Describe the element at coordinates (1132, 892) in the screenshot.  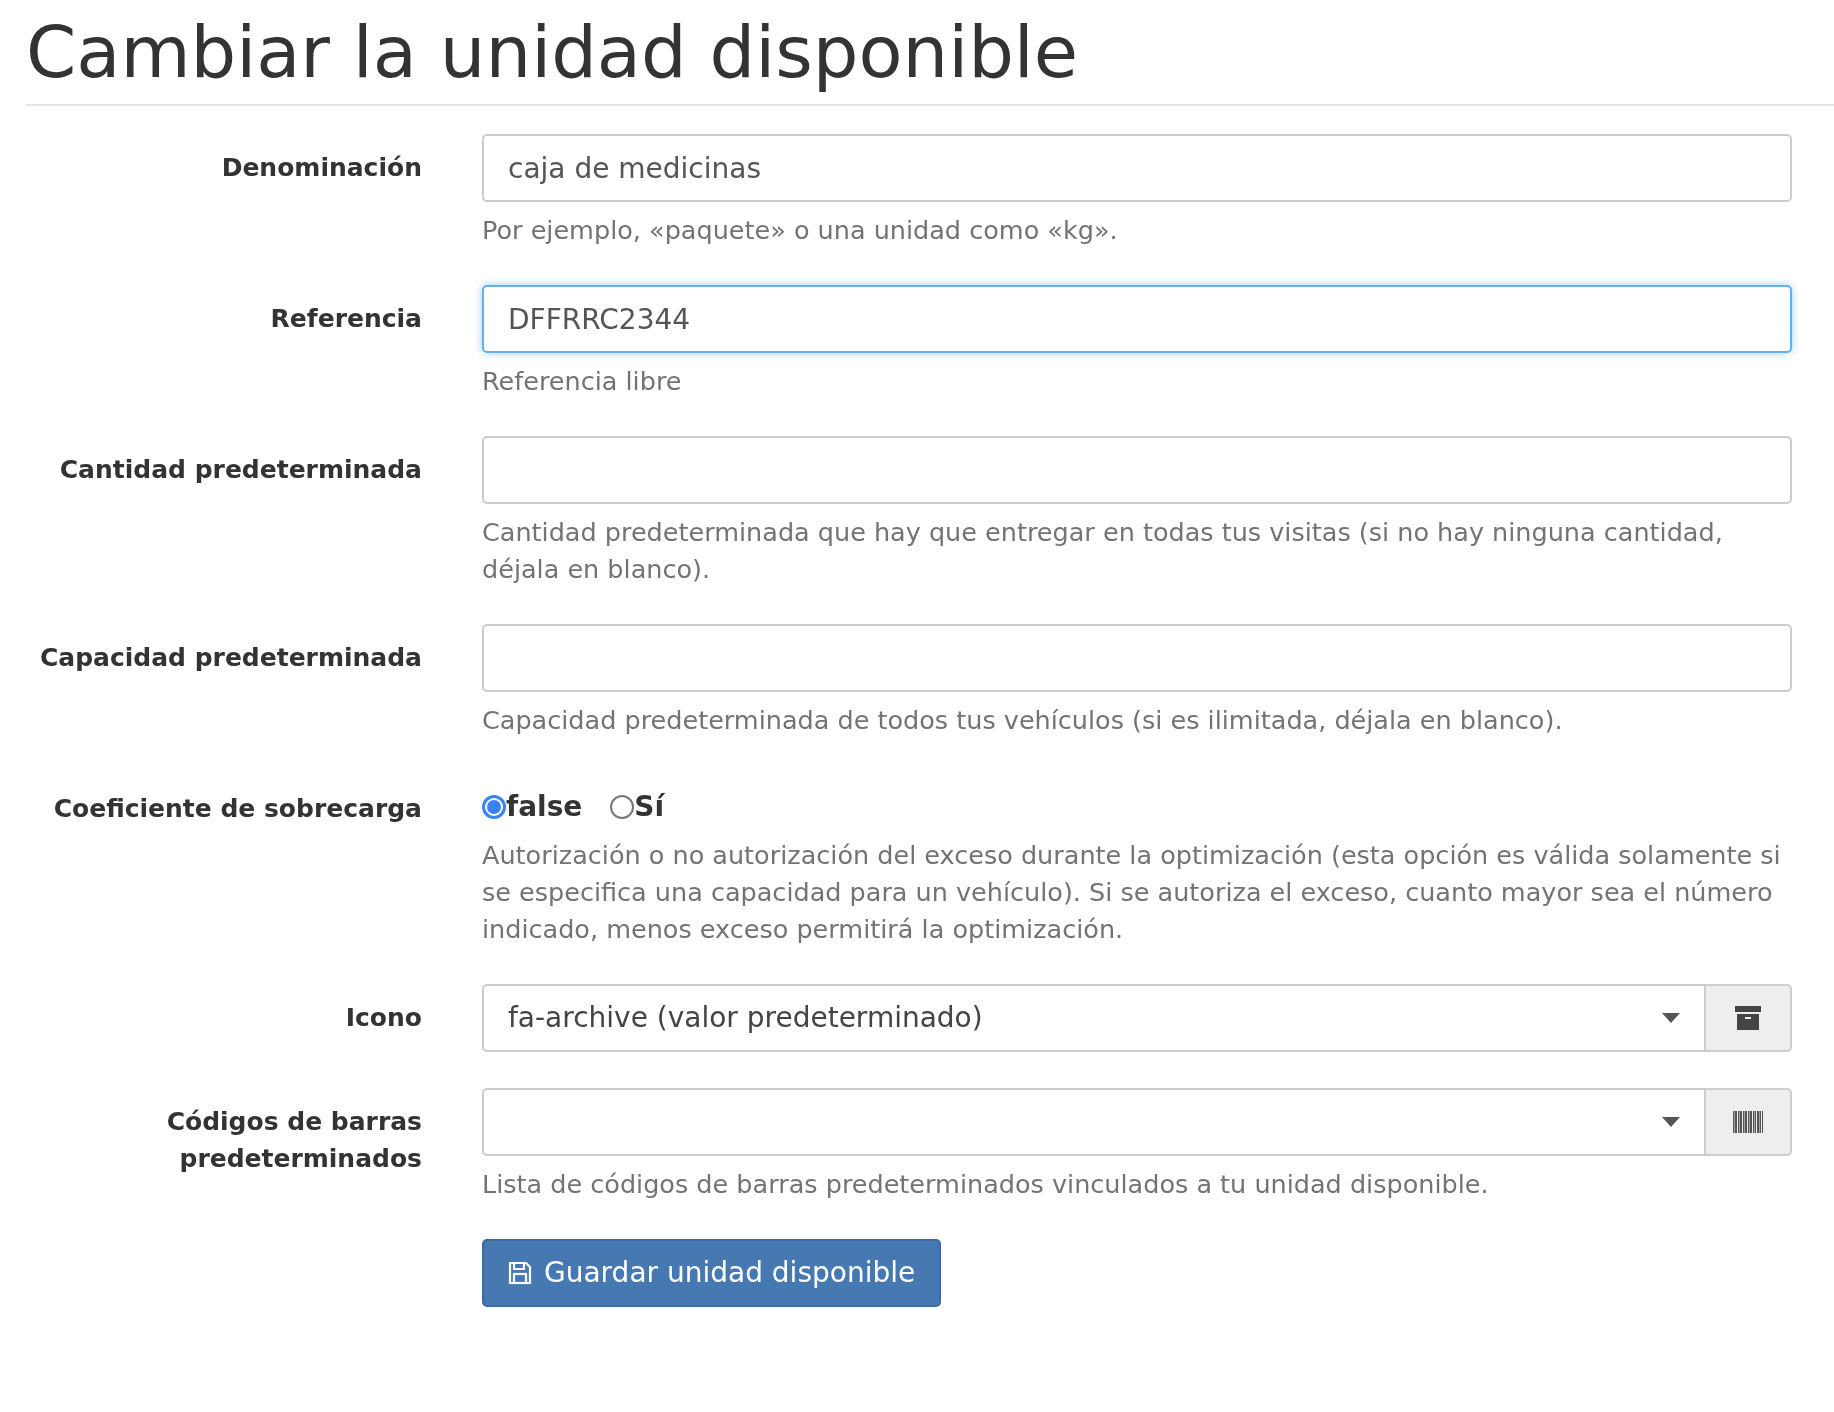
I see `help-text: Autorización o no autorización del exceso durante la optimización (esta opción es válida solamente si se especifica una capacidad para un vehículo). Si se autoriza el exceso, cuanto mayor sea el número indicado, menos exceso permitirá la optimización.` at that location.